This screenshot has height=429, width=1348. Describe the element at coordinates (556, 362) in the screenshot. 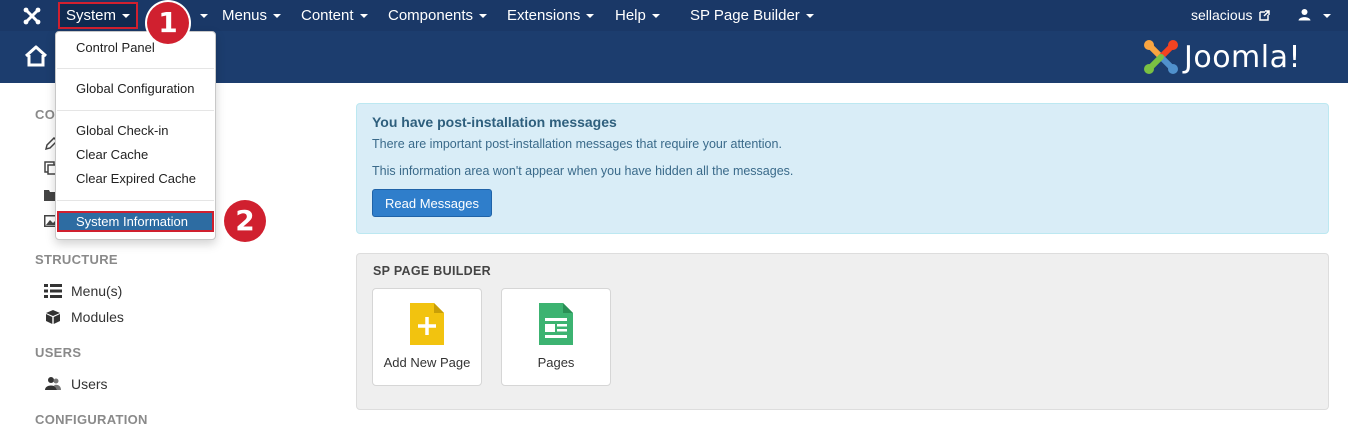

I see `tile-label: Pages` at that location.